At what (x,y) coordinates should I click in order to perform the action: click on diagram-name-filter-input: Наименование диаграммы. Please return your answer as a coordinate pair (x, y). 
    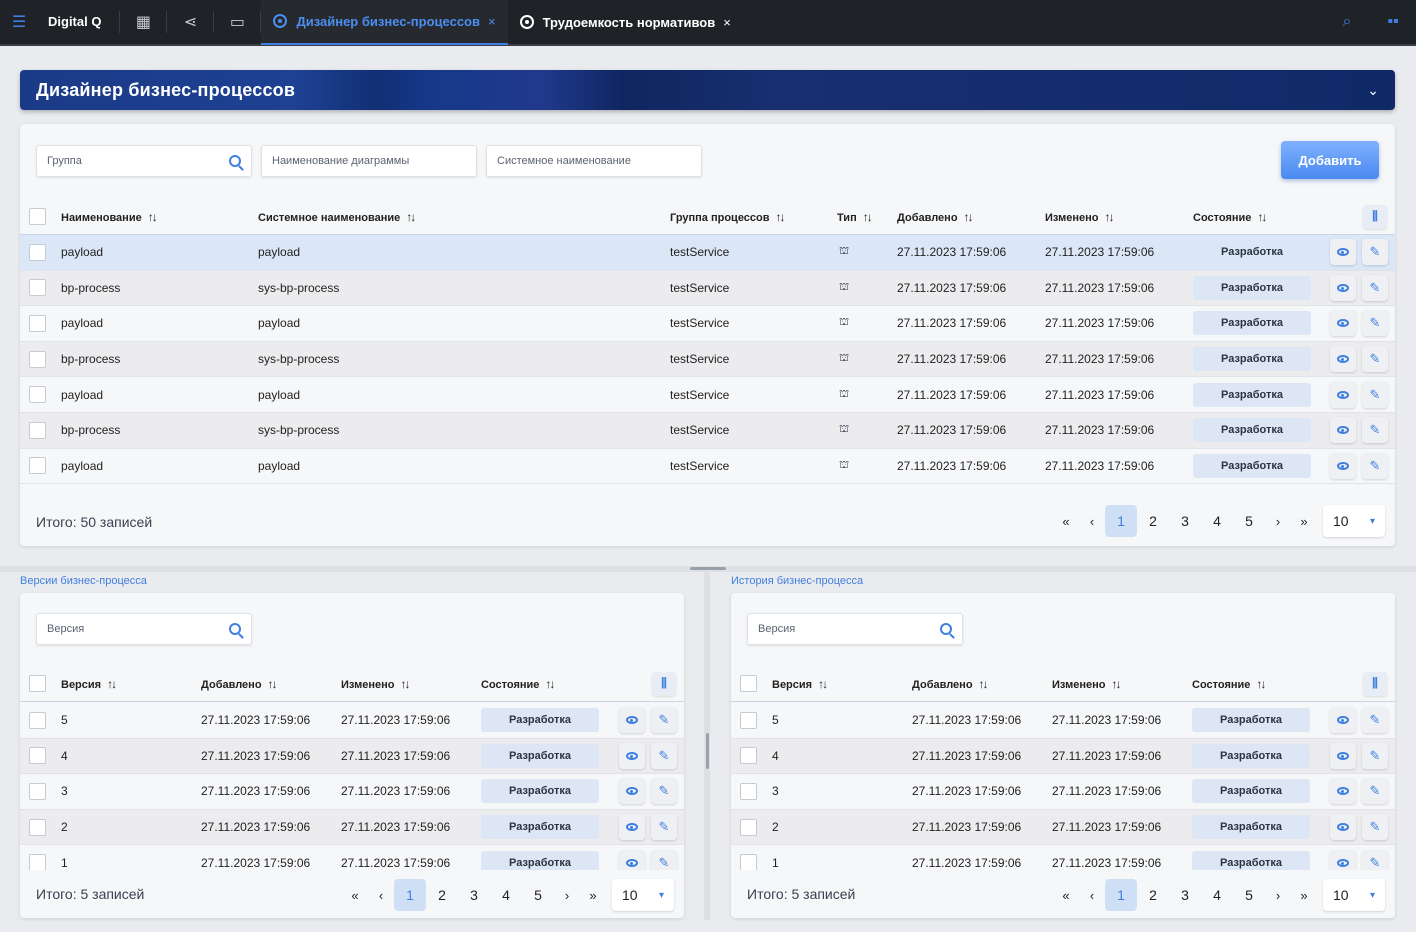
    Looking at the image, I should click on (369, 161).